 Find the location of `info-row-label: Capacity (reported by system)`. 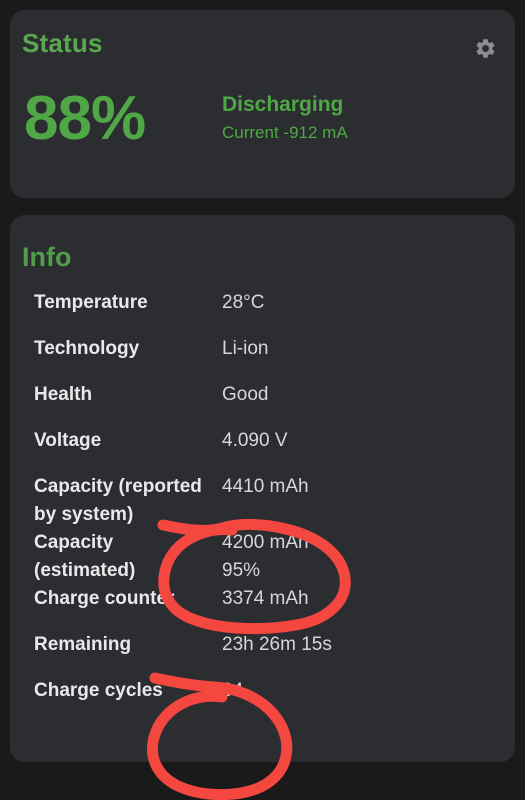

info-row-label: Capacity (reported by system) is located at coordinates (118, 500).